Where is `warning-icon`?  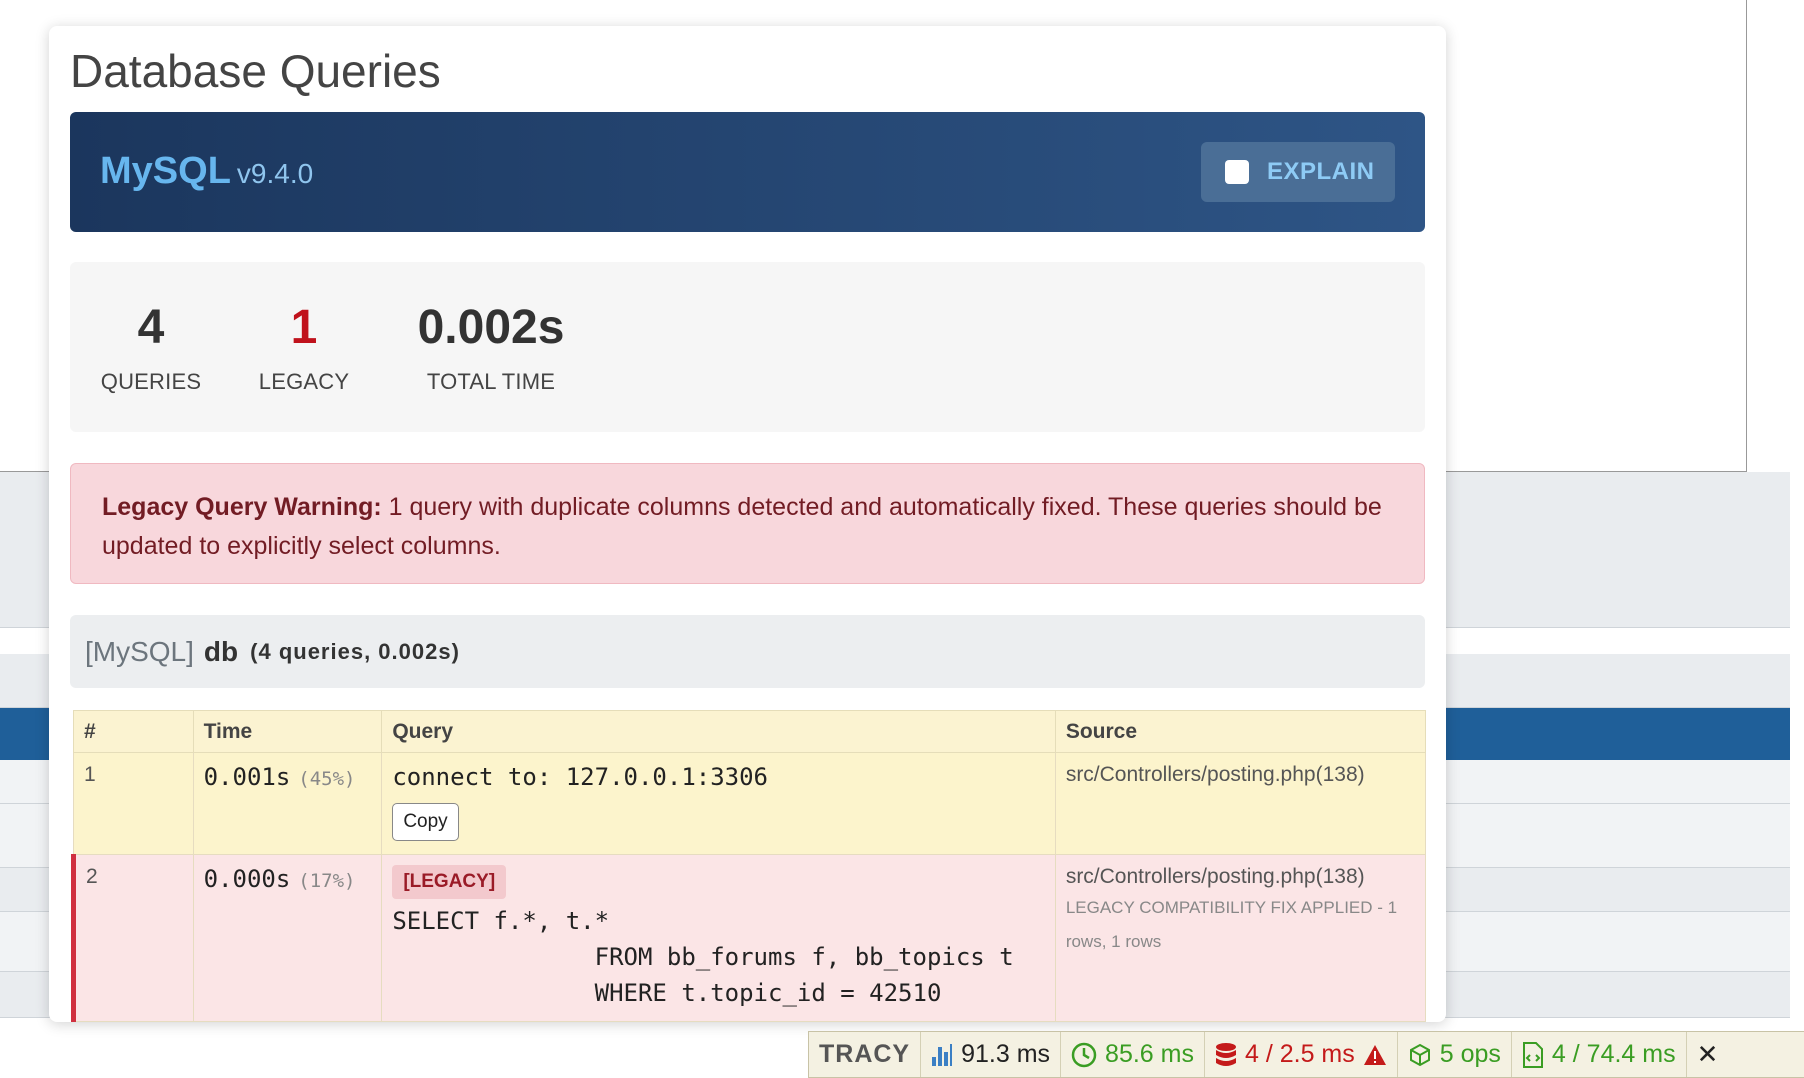 warning-icon is located at coordinates (1375, 1055).